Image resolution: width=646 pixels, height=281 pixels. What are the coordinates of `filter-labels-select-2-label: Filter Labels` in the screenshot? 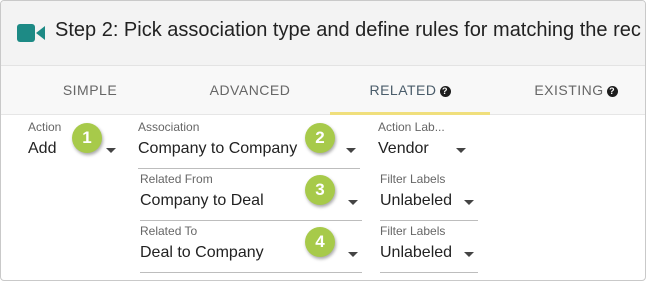 It's located at (413, 231).